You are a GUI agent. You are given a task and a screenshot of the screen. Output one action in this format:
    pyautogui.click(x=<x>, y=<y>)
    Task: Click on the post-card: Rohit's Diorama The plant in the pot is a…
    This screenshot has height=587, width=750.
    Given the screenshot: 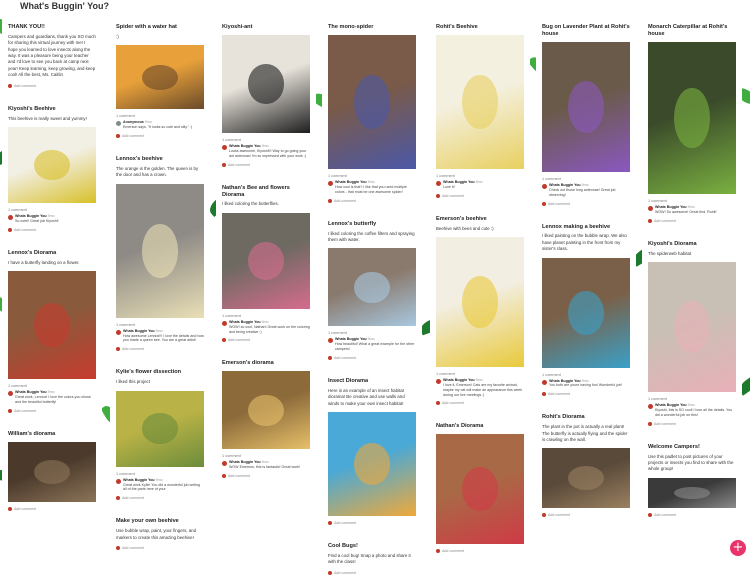 What is the action you would take?
    pyautogui.click(x=586, y=466)
    